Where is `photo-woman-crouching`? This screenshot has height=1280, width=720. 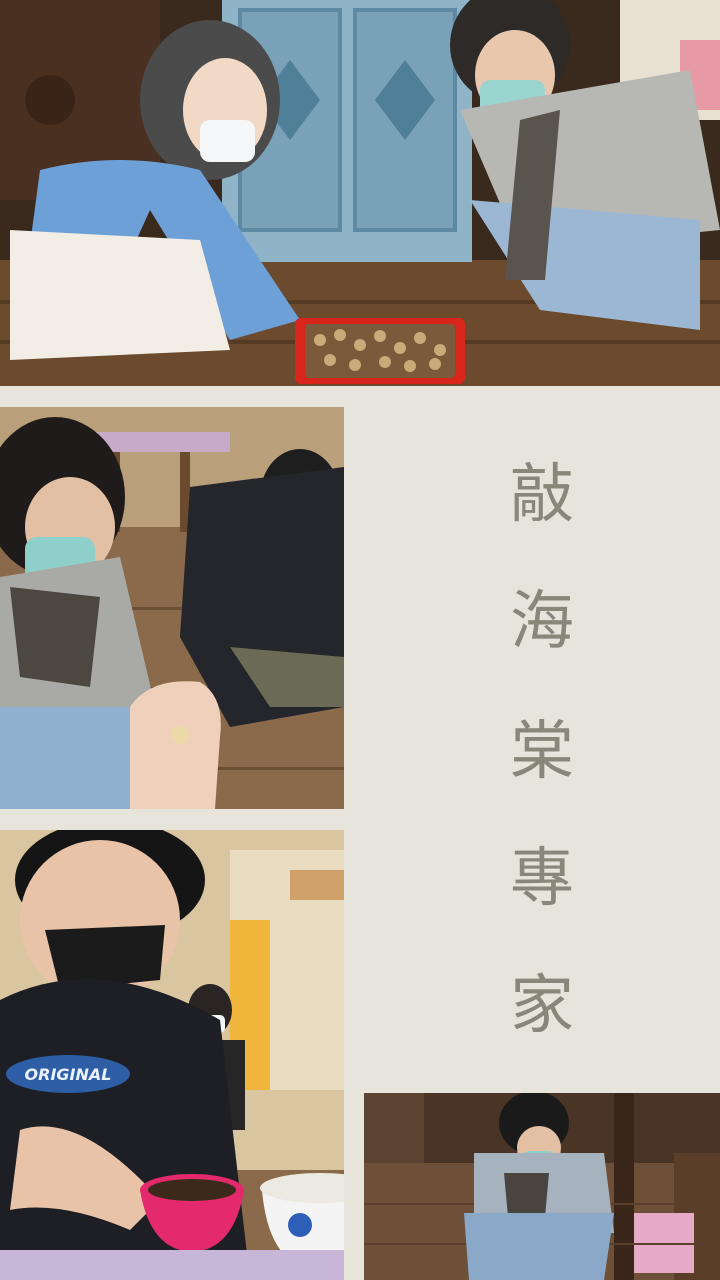 photo-woman-crouching is located at coordinates (542, 1186).